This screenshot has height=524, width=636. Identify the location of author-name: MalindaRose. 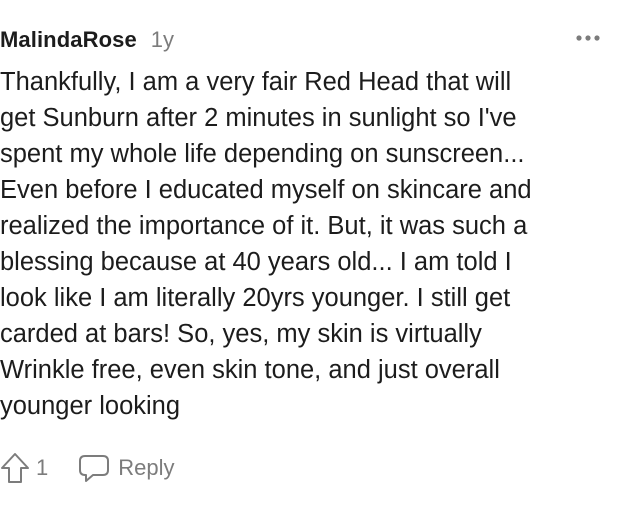
(68, 40).